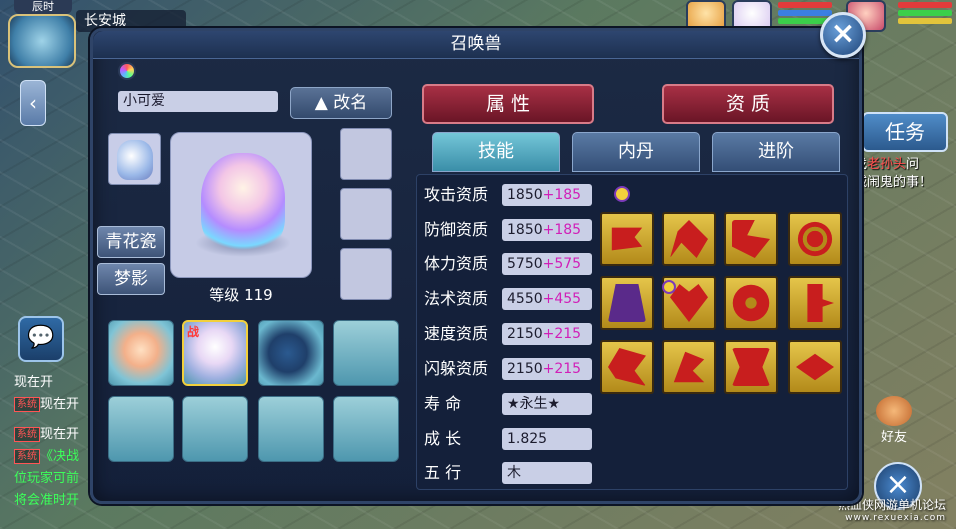 The image size is (956, 529). What do you see at coordinates (925, 13) in the screenshot?
I see `player-mp-bar` at bounding box center [925, 13].